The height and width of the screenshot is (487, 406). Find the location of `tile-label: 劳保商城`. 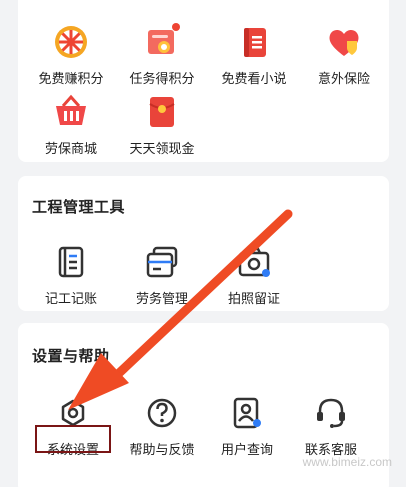

tile-label: 劳保商城 is located at coordinates (70, 148).